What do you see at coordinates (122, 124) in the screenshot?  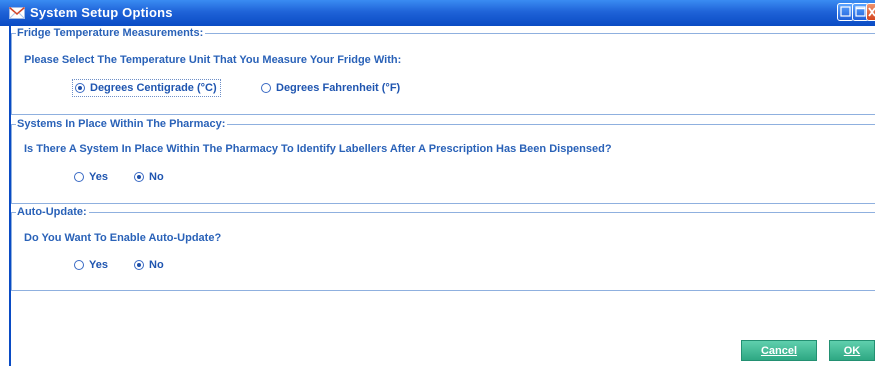 I see `group-title: Systems In Place Within The Pharmacy:` at bounding box center [122, 124].